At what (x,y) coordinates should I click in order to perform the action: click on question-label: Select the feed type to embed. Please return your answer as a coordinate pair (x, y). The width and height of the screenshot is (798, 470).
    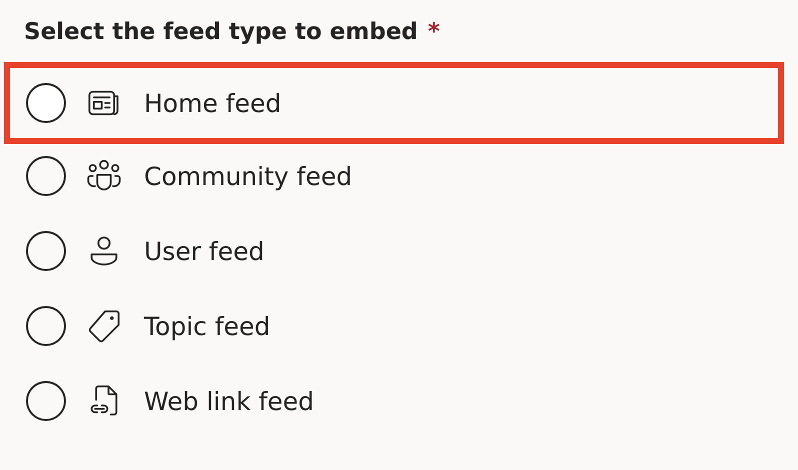
    Looking at the image, I should click on (221, 32).